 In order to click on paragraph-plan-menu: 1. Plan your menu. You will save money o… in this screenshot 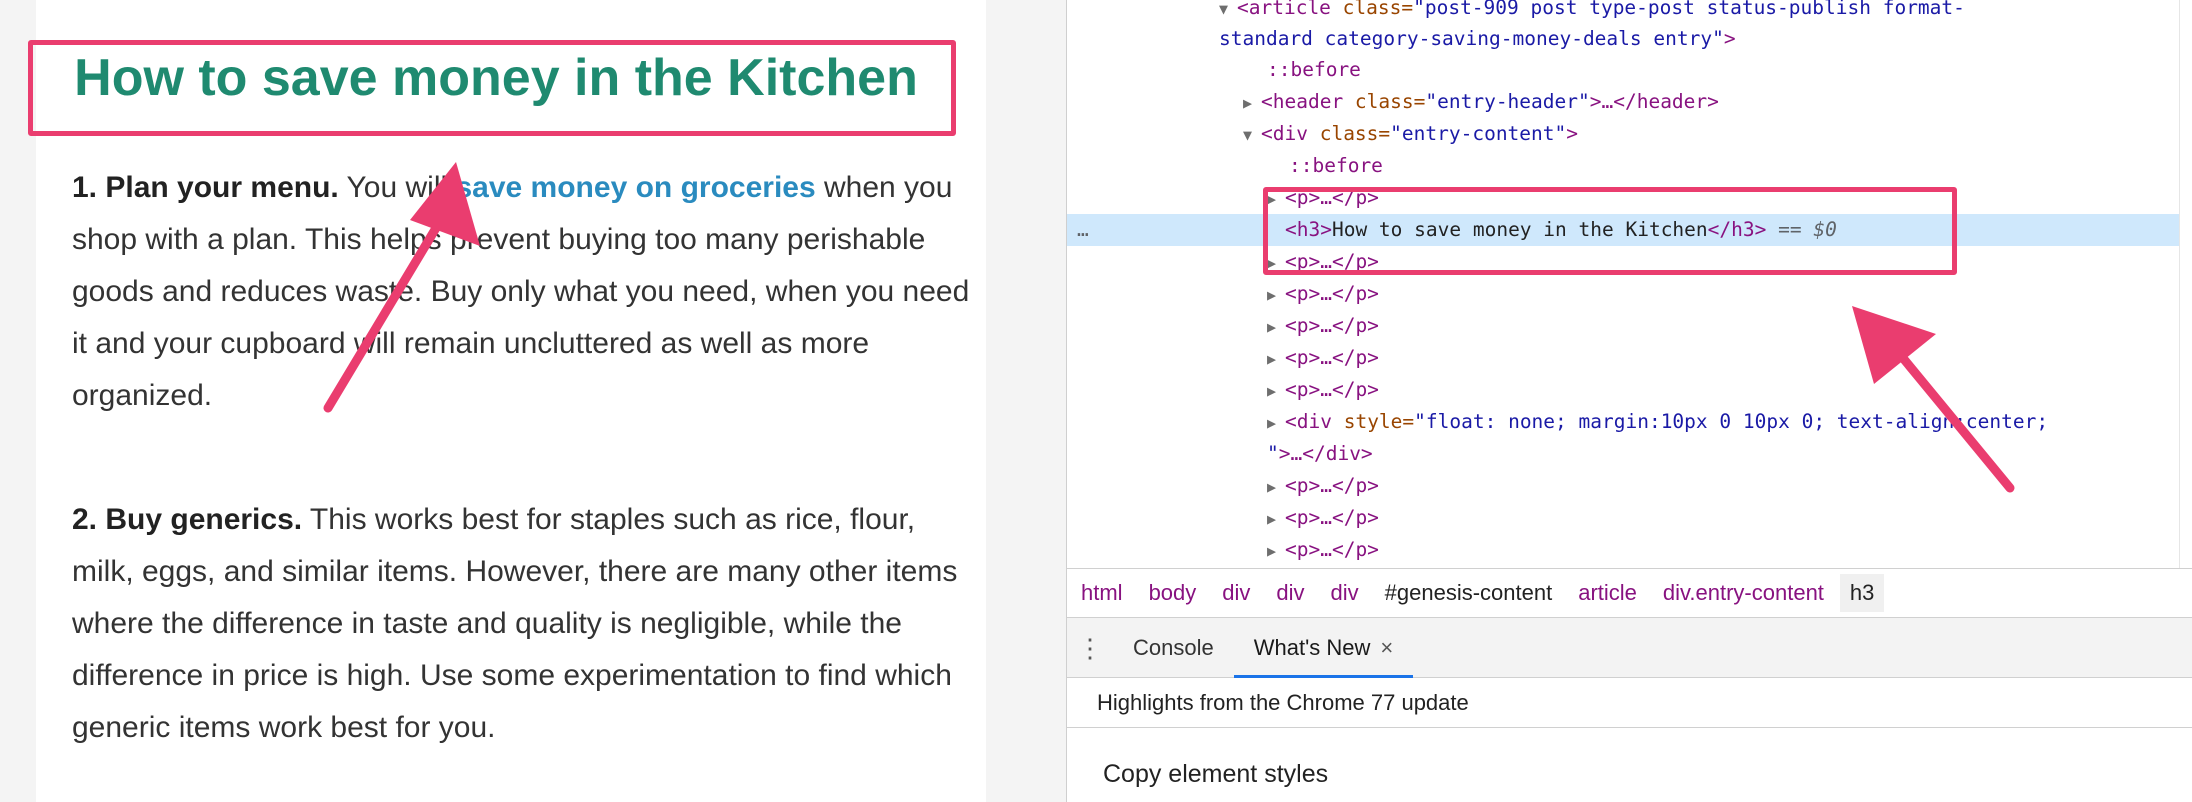, I will do `click(522, 292)`.